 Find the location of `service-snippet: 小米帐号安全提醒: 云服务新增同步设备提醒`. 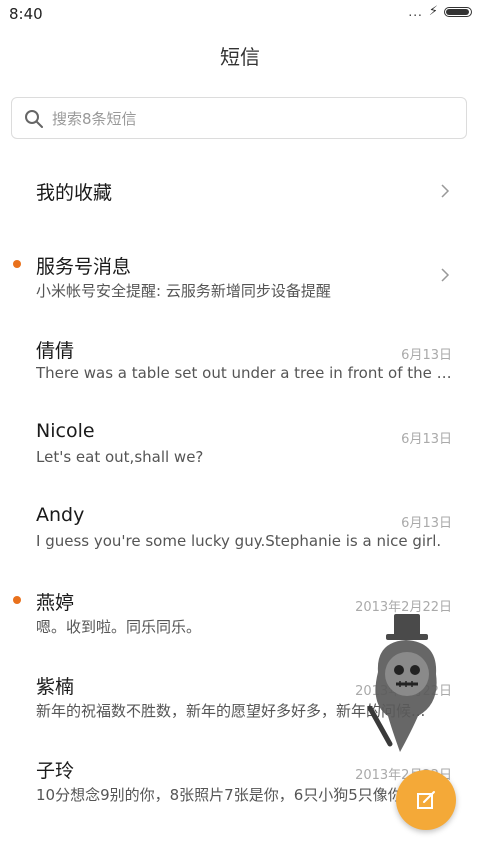

service-snippet: 小米帐号安全提醒: 云服务新增同步设备提醒 is located at coordinates (183, 291).